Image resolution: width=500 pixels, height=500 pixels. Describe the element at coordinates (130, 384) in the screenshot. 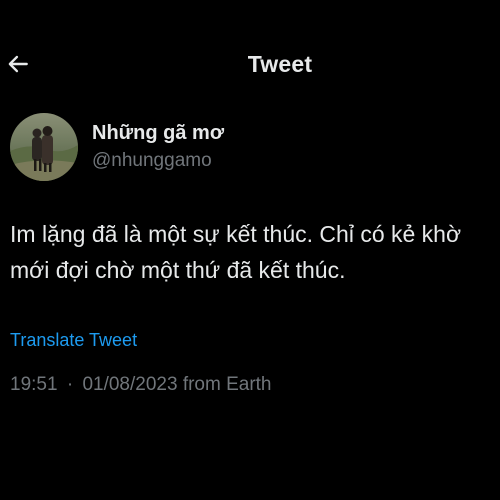

I see `tweet-date: 01/08/2023` at that location.